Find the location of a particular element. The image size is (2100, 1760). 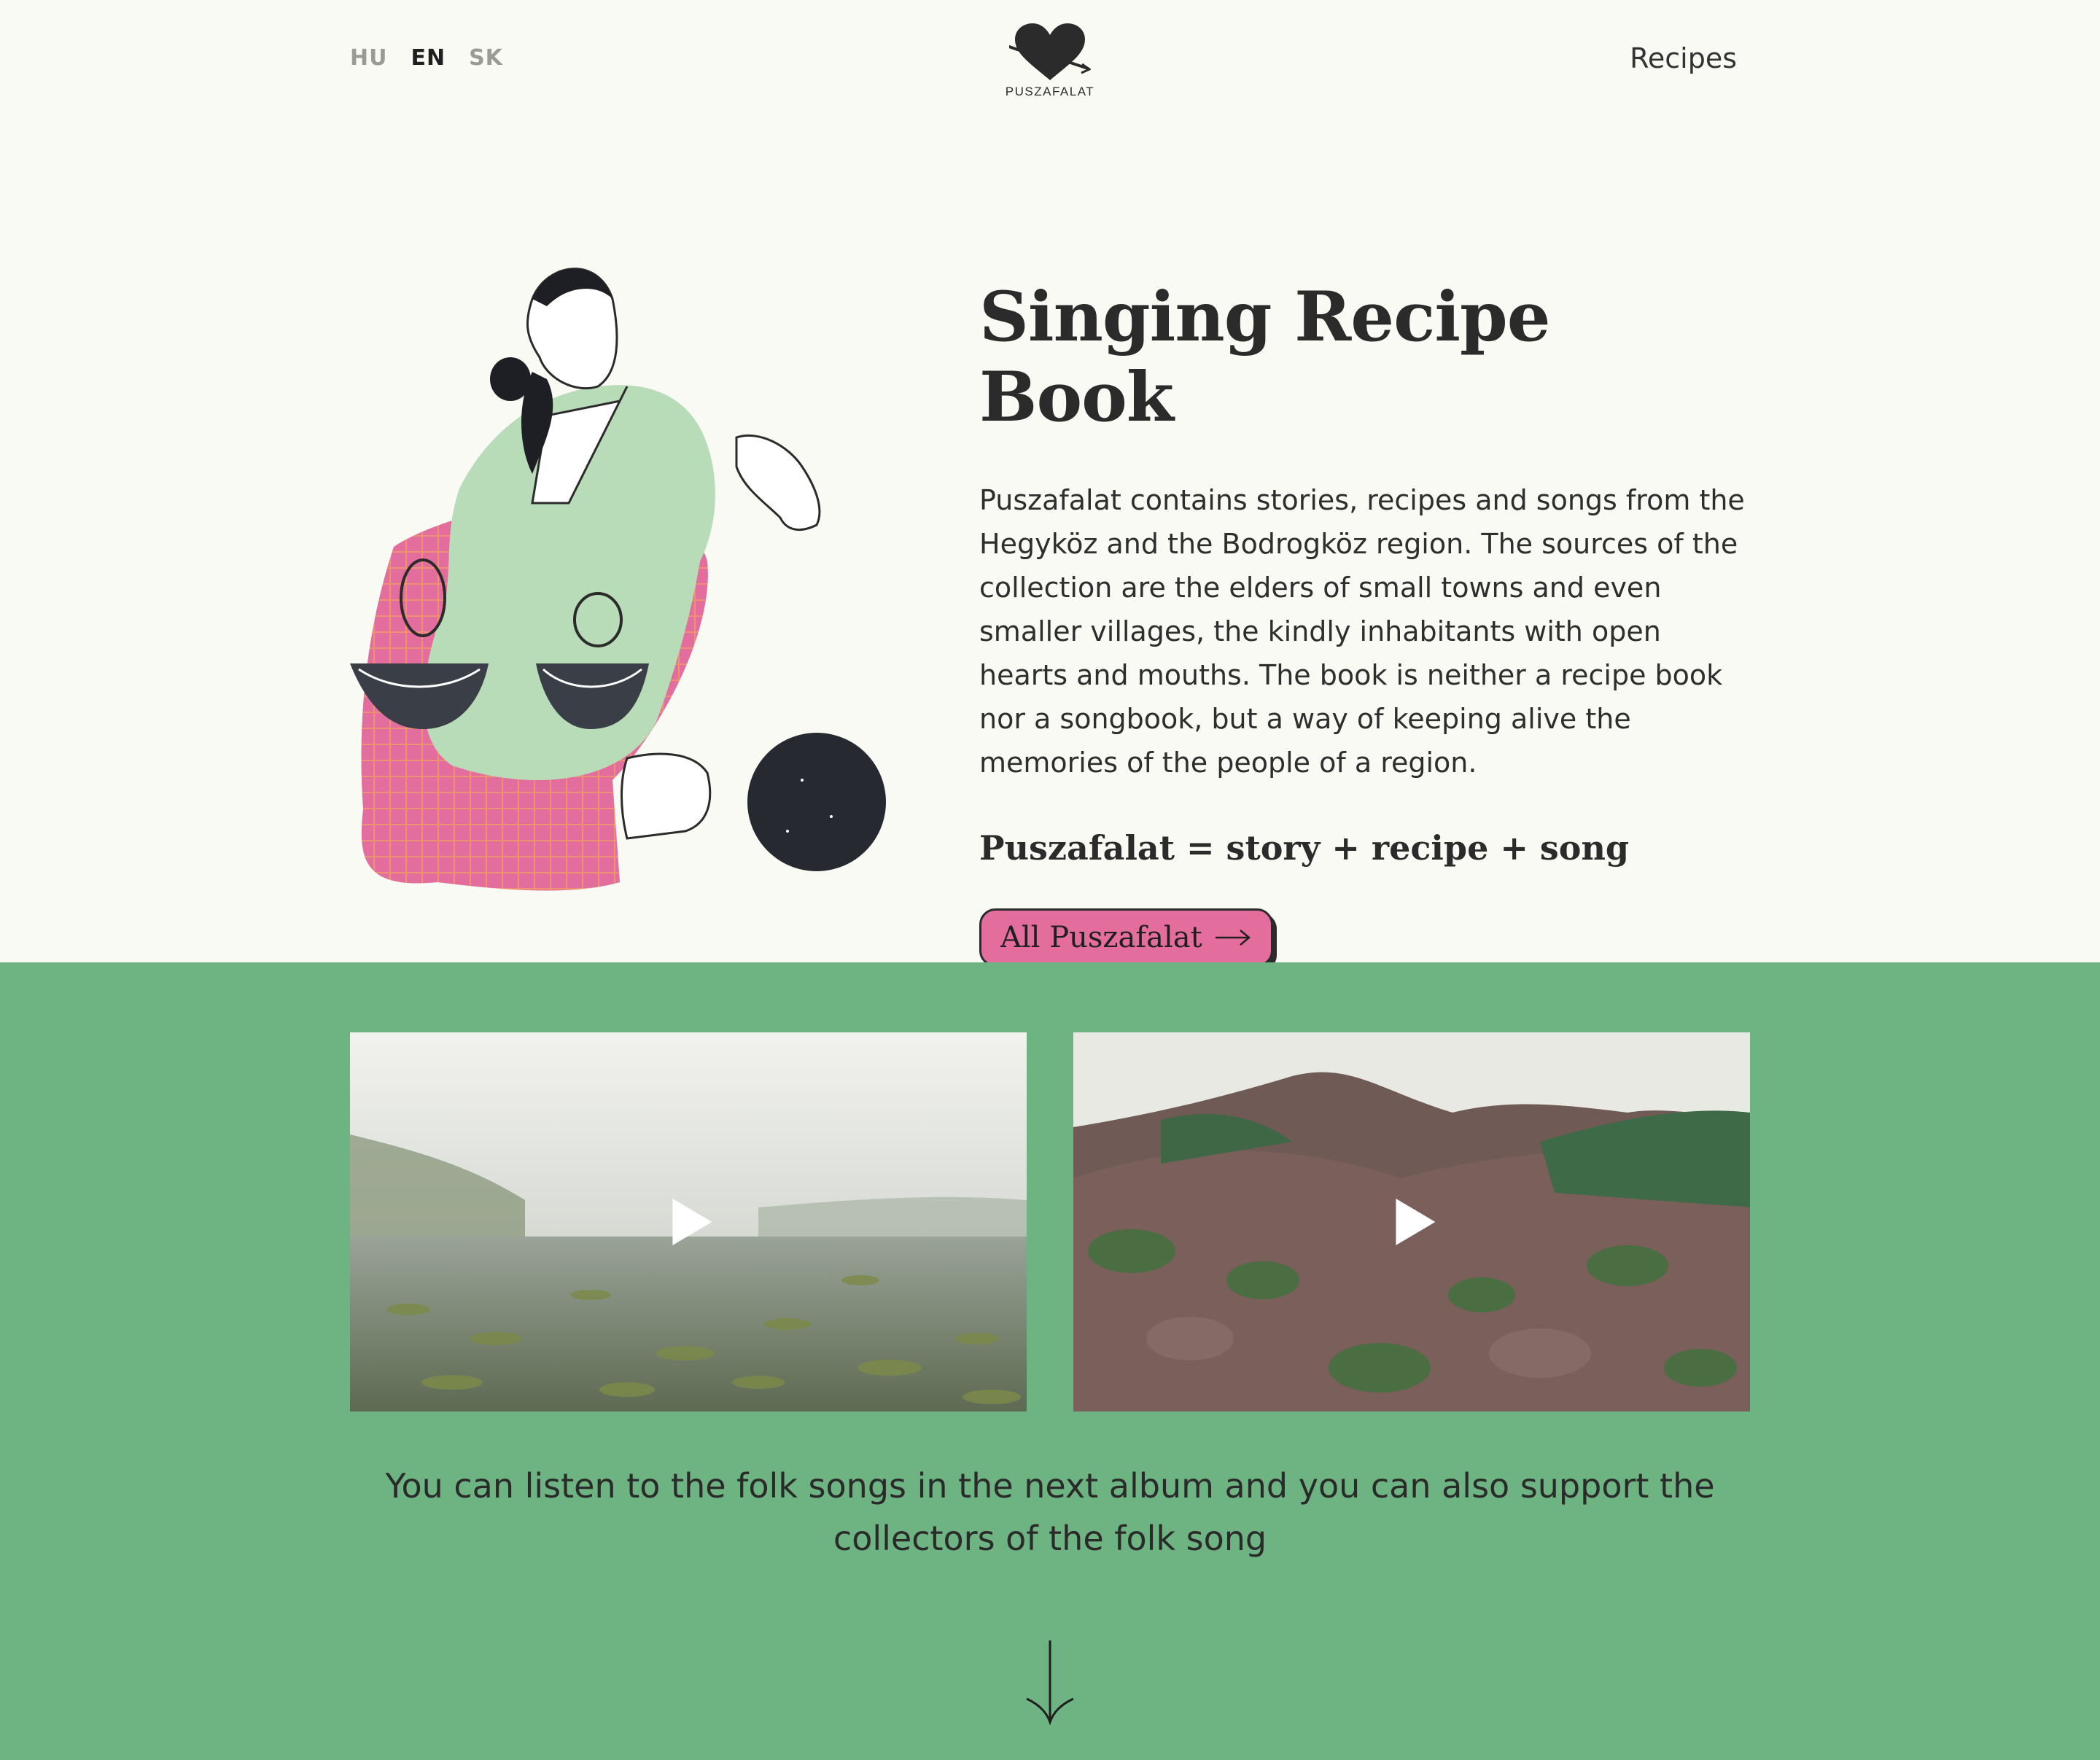

cta-label: All Puszafalat is located at coordinates (1101, 937).